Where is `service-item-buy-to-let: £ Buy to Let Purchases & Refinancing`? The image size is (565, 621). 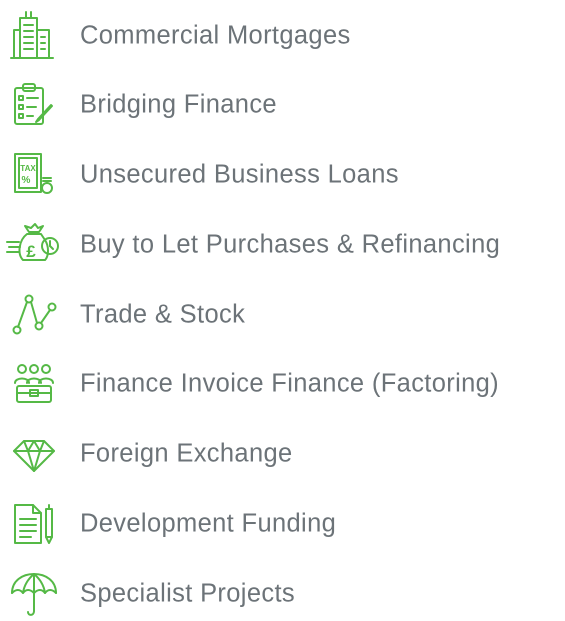
service-item-buy-to-let: £ Buy to Let Purchases & Refinancing is located at coordinates (282, 245).